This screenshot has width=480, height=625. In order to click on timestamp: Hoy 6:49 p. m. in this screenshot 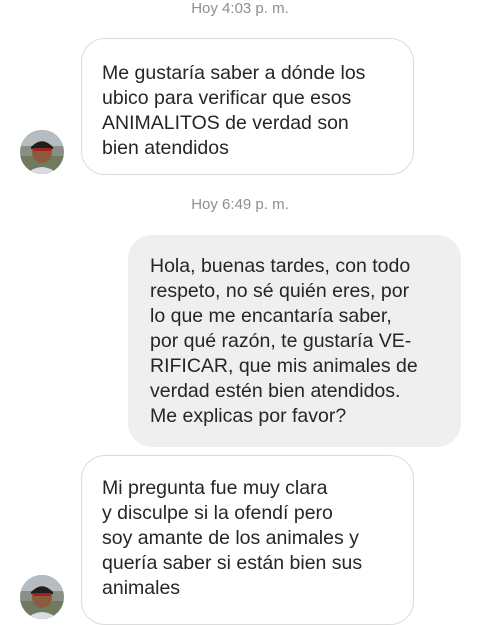, I will do `click(240, 204)`.